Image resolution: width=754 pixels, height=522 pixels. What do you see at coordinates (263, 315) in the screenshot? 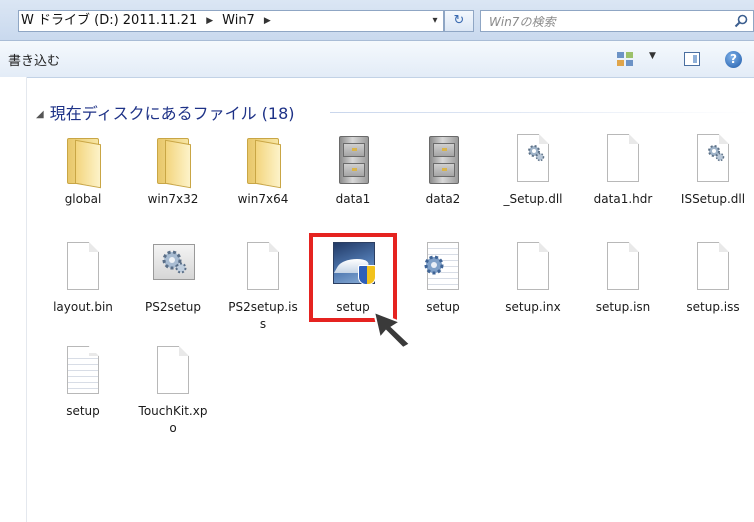
I see `file-label: PS2setup.iss` at bounding box center [263, 315].